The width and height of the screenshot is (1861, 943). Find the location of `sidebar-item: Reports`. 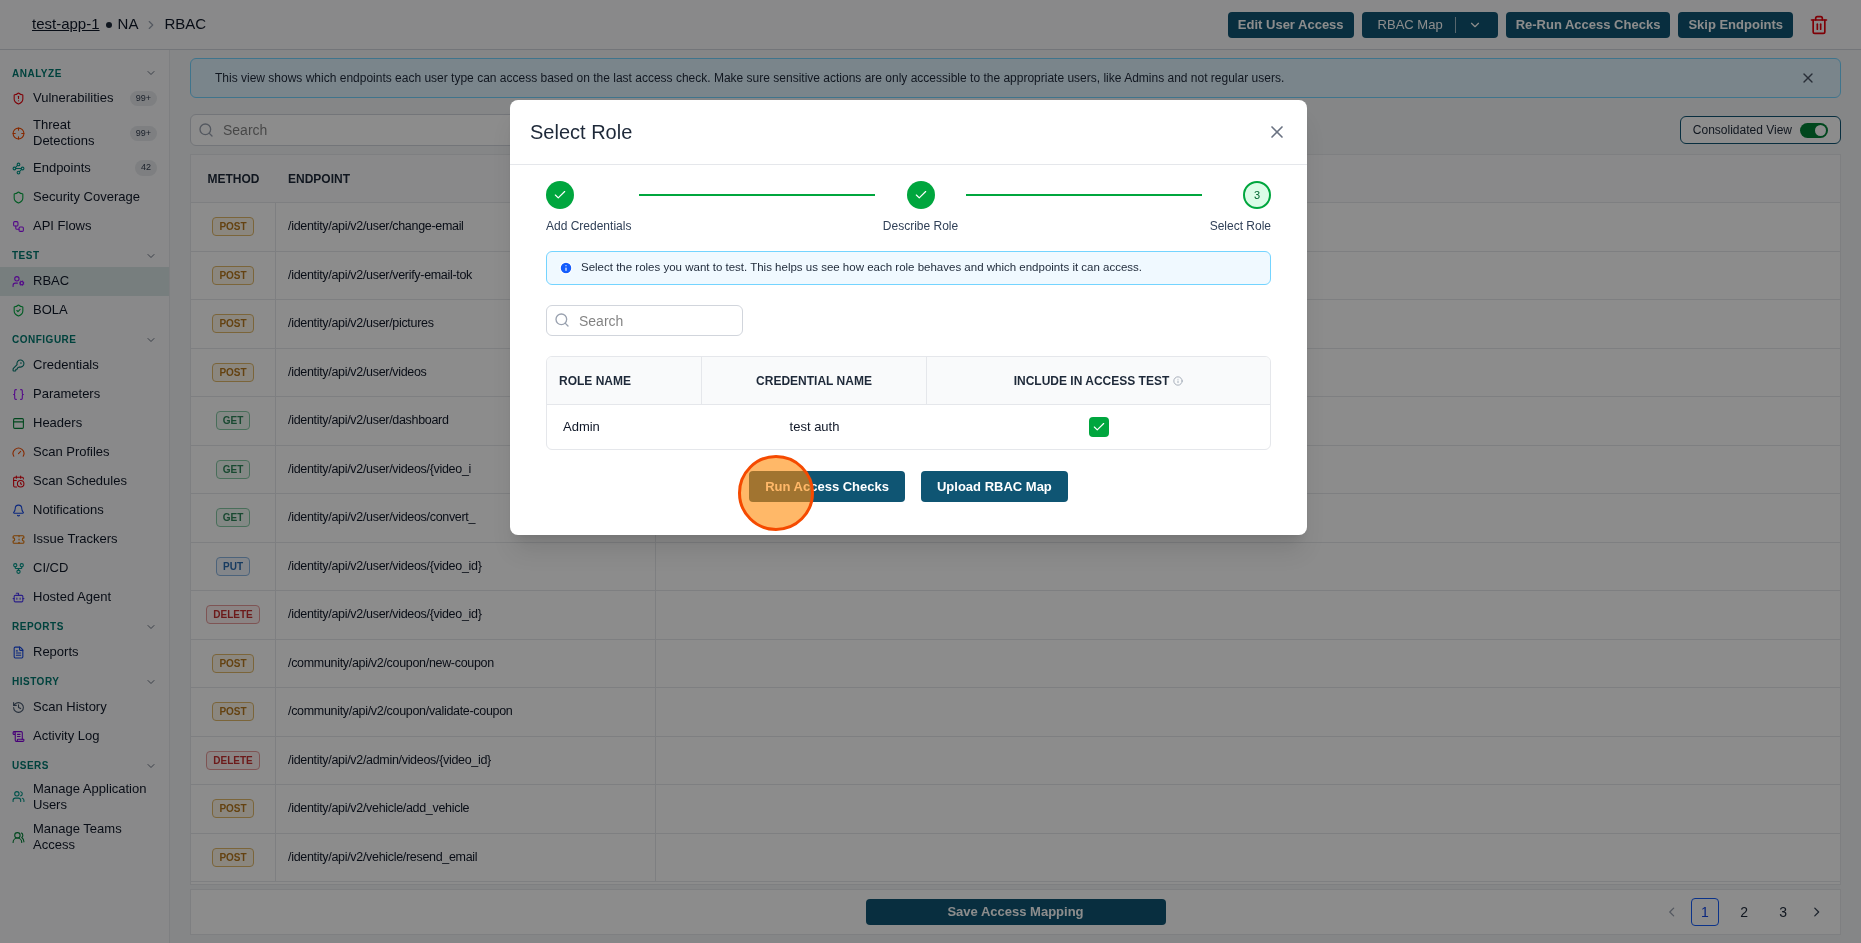

sidebar-item: Reports is located at coordinates (84, 652).